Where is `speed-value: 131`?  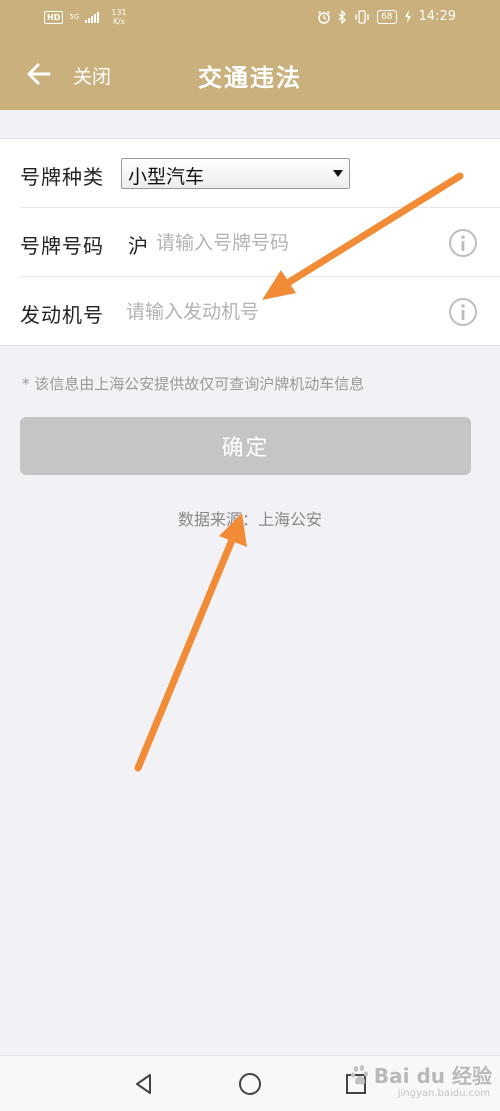 speed-value: 131 is located at coordinates (119, 12).